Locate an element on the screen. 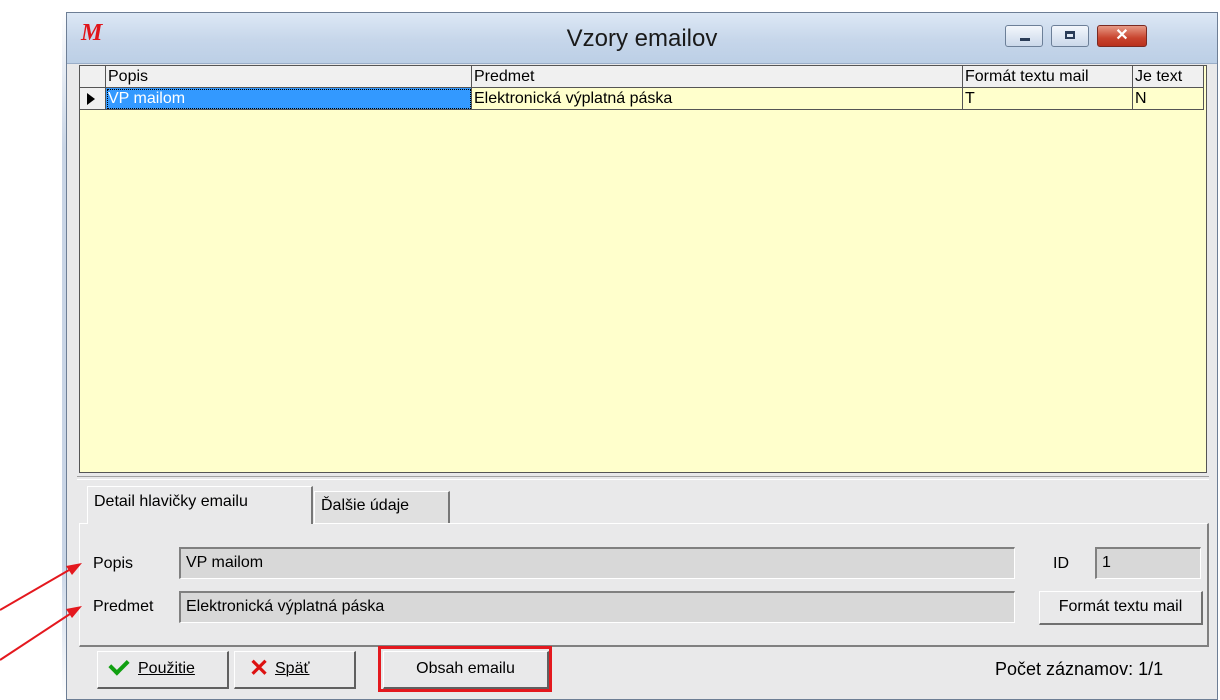 The width and height of the screenshot is (1220, 700). header-indicator-cell is located at coordinates (93, 77).